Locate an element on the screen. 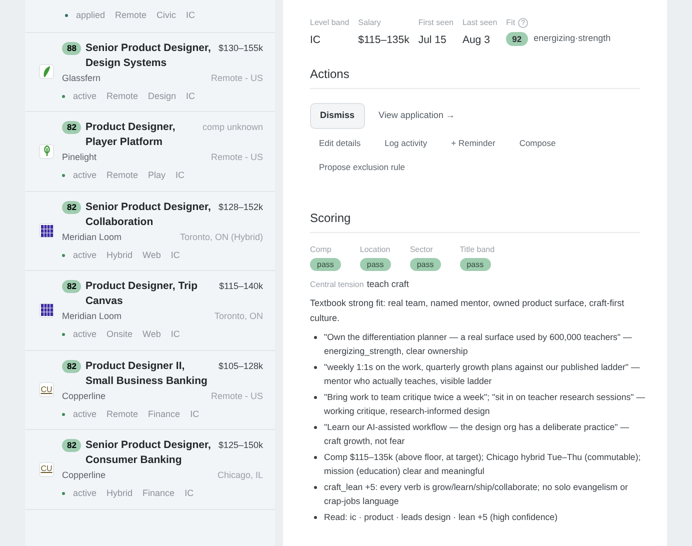 The height and width of the screenshot is (546, 692). job-title: Senior Product Designer, Consumer Banking is located at coordinates (148, 453).